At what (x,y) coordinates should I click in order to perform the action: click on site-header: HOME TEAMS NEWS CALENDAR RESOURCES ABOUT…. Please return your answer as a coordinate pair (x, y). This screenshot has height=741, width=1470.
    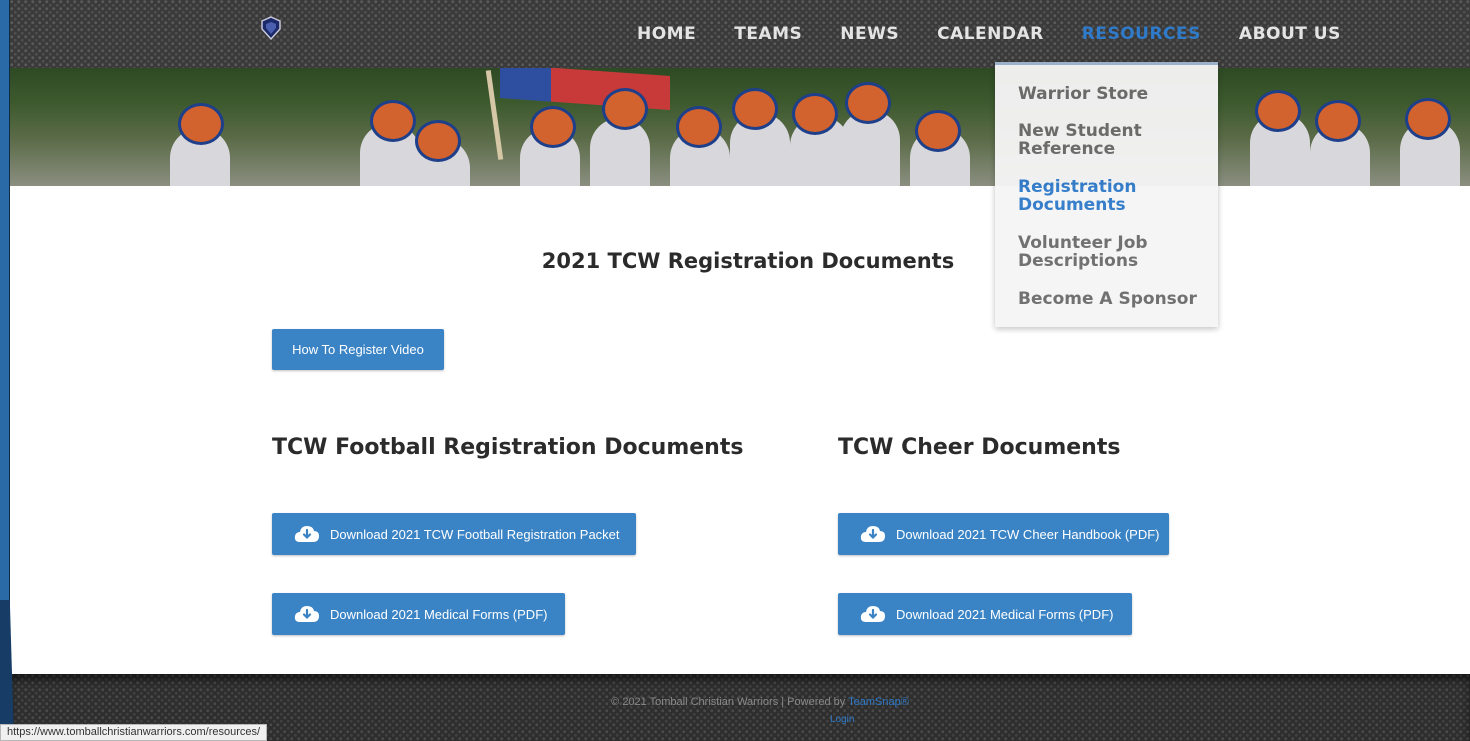
    Looking at the image, I should click on (740, 34).